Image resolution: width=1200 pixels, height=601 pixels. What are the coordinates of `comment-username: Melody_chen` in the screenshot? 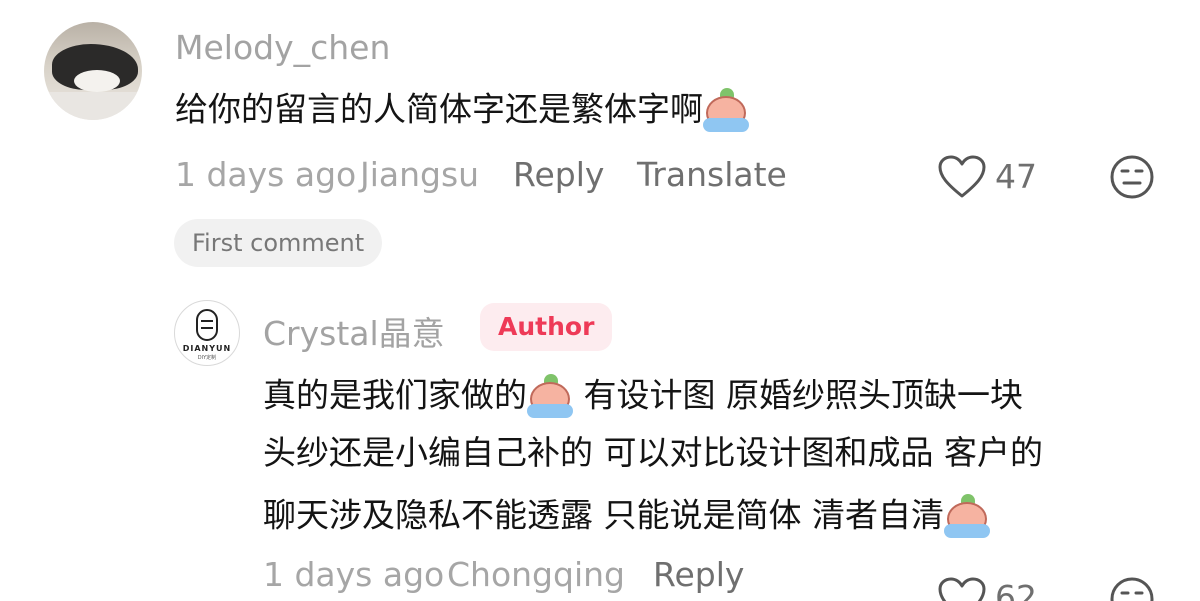 It's located at (282, 47).